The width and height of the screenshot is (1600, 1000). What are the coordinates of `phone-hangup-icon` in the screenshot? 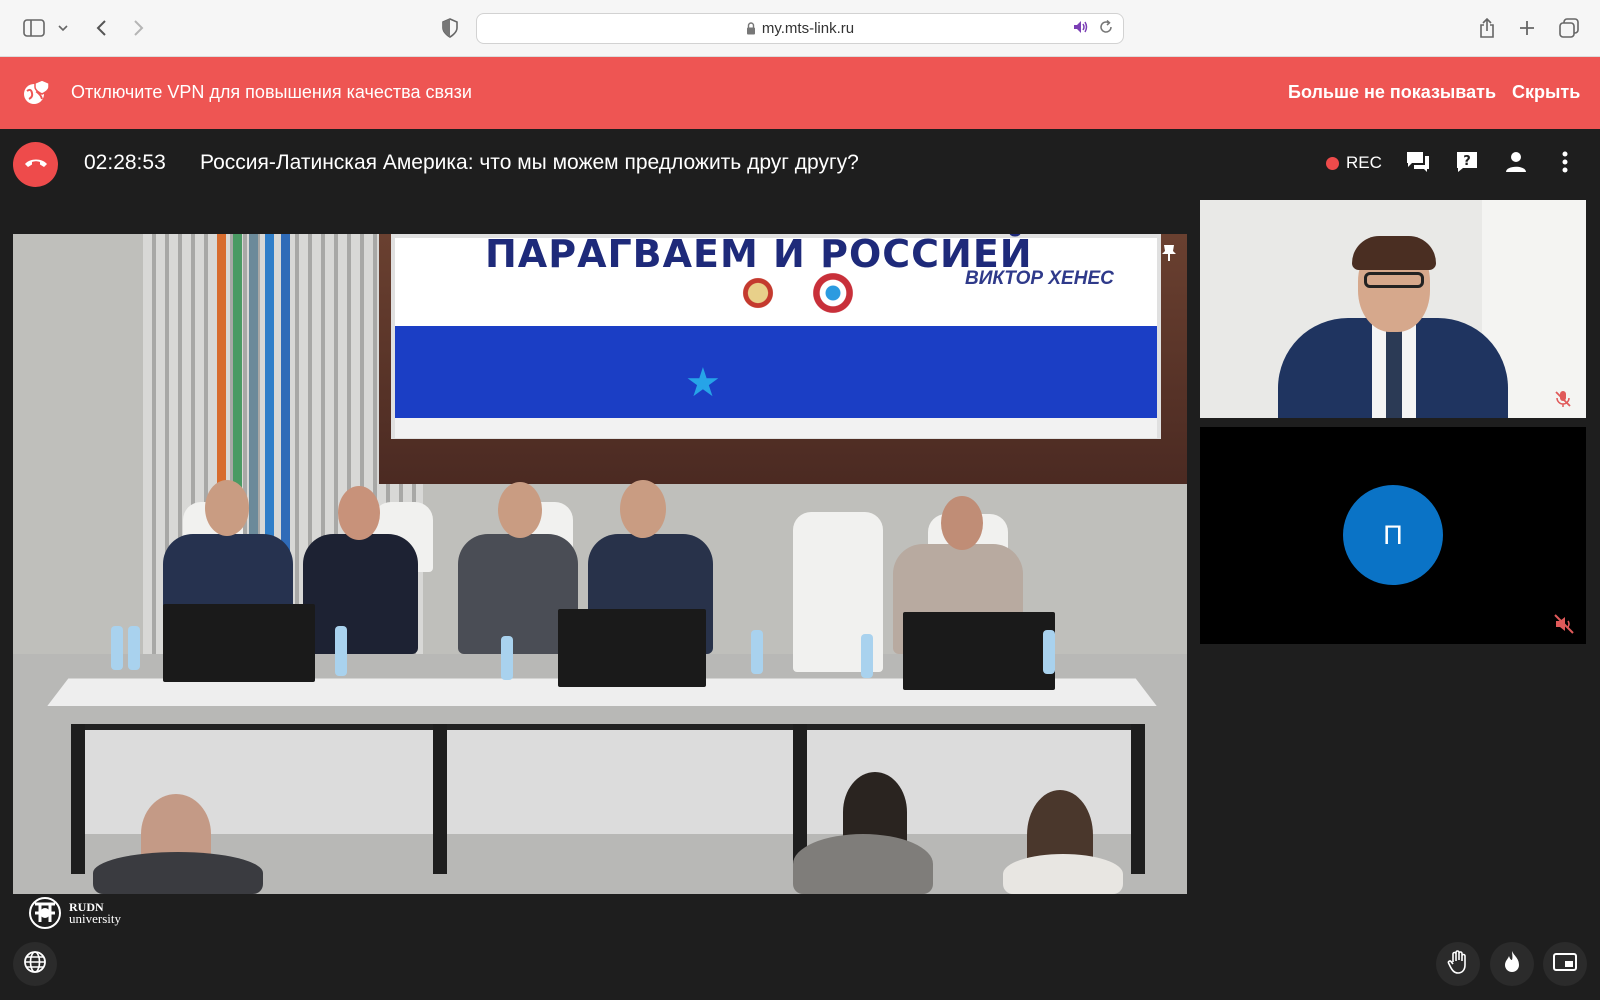 It's located at (36, 165).